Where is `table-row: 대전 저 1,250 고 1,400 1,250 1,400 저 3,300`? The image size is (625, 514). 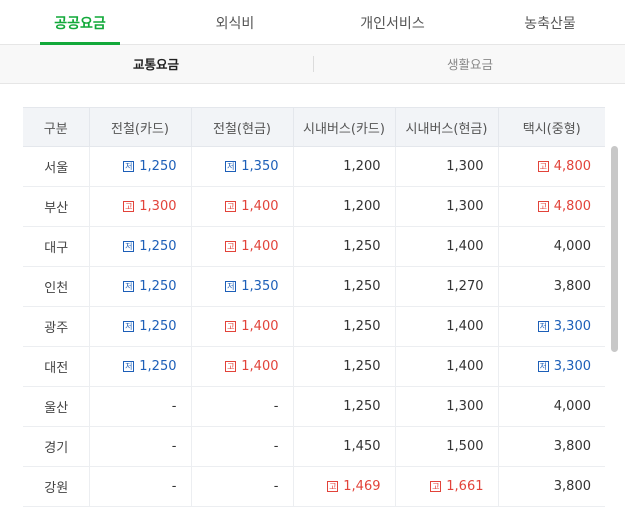
table-row: 대전 저 1,250 고 1,400 1,250 1,400 저 3,300 is located at coordinates (314, 366).